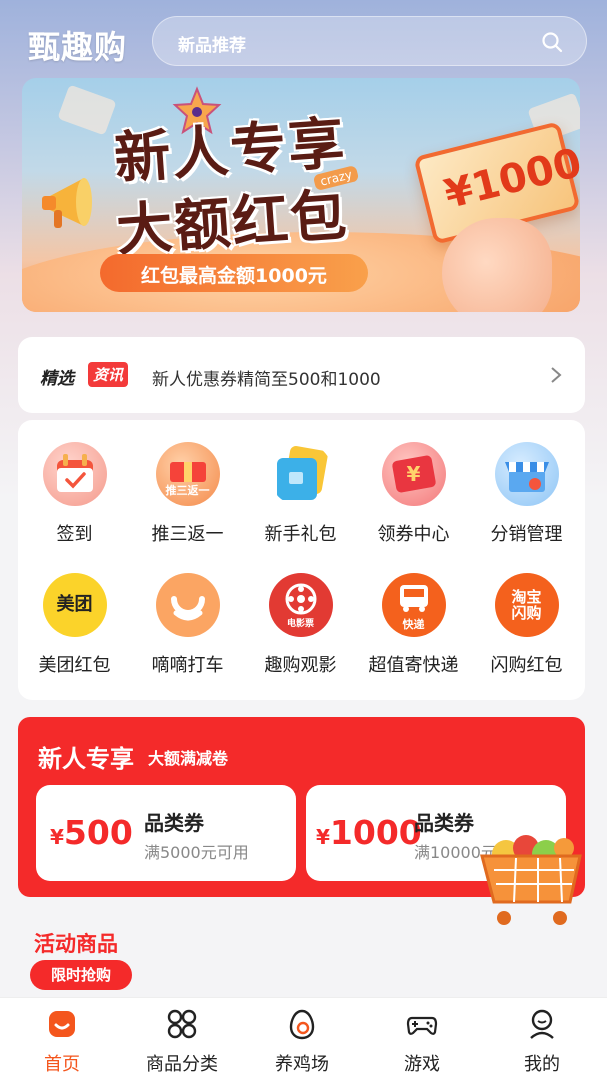  I want to click on tab-chicken-farm: 养鸡场, so click(302, 1039).